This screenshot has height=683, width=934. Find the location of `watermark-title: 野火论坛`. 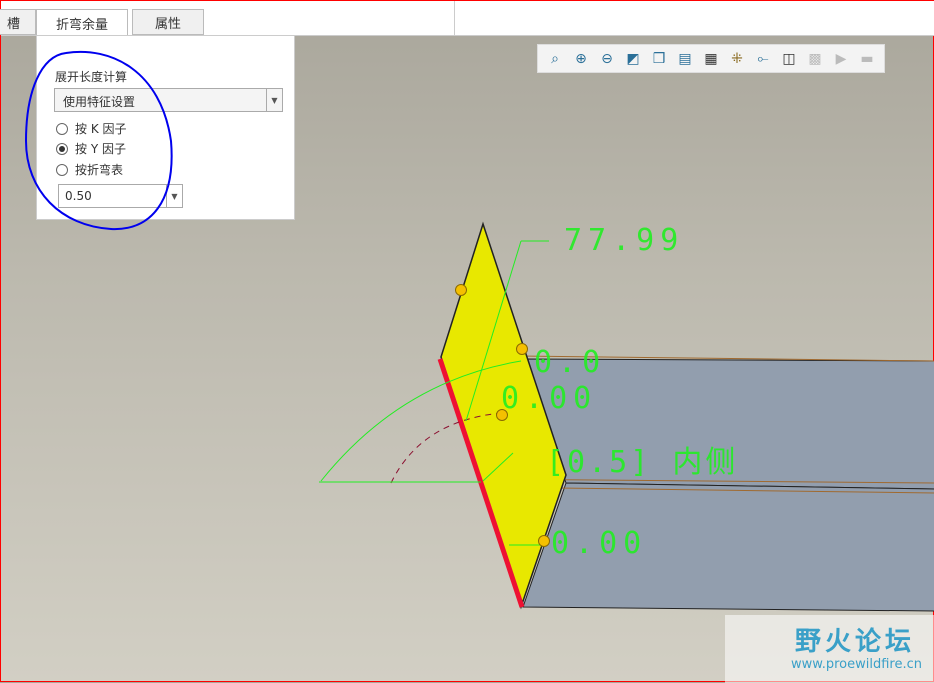

watermark-title: 野火论坛 is located at coordinates (855, 642).